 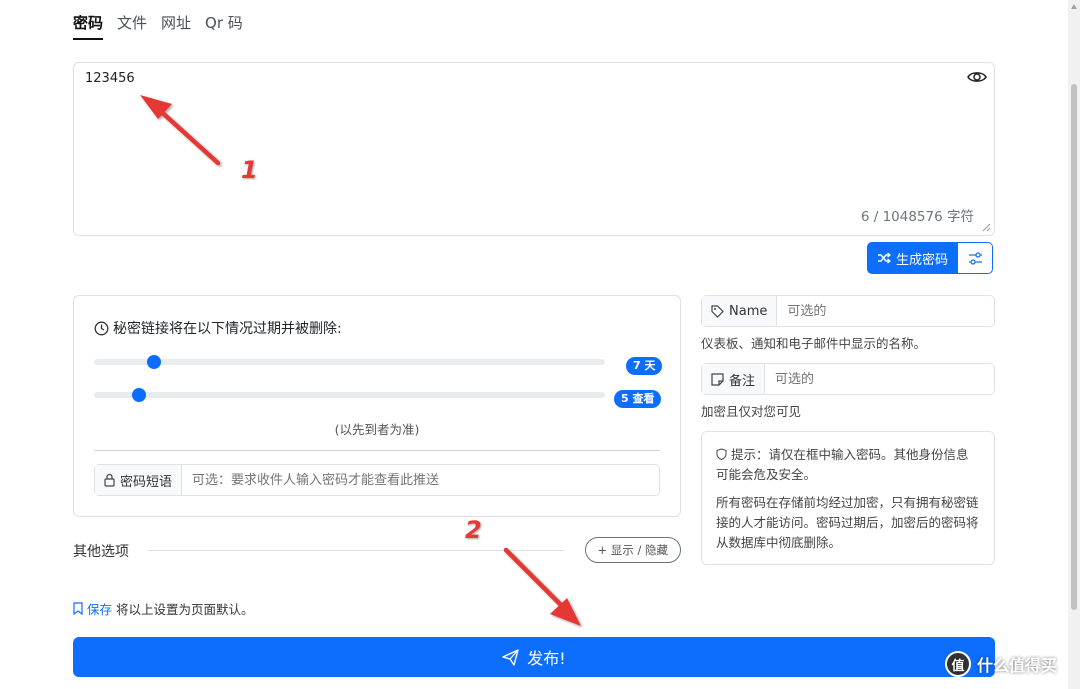 I want to click on sticky-note-icon, so click(x=717, y=379).